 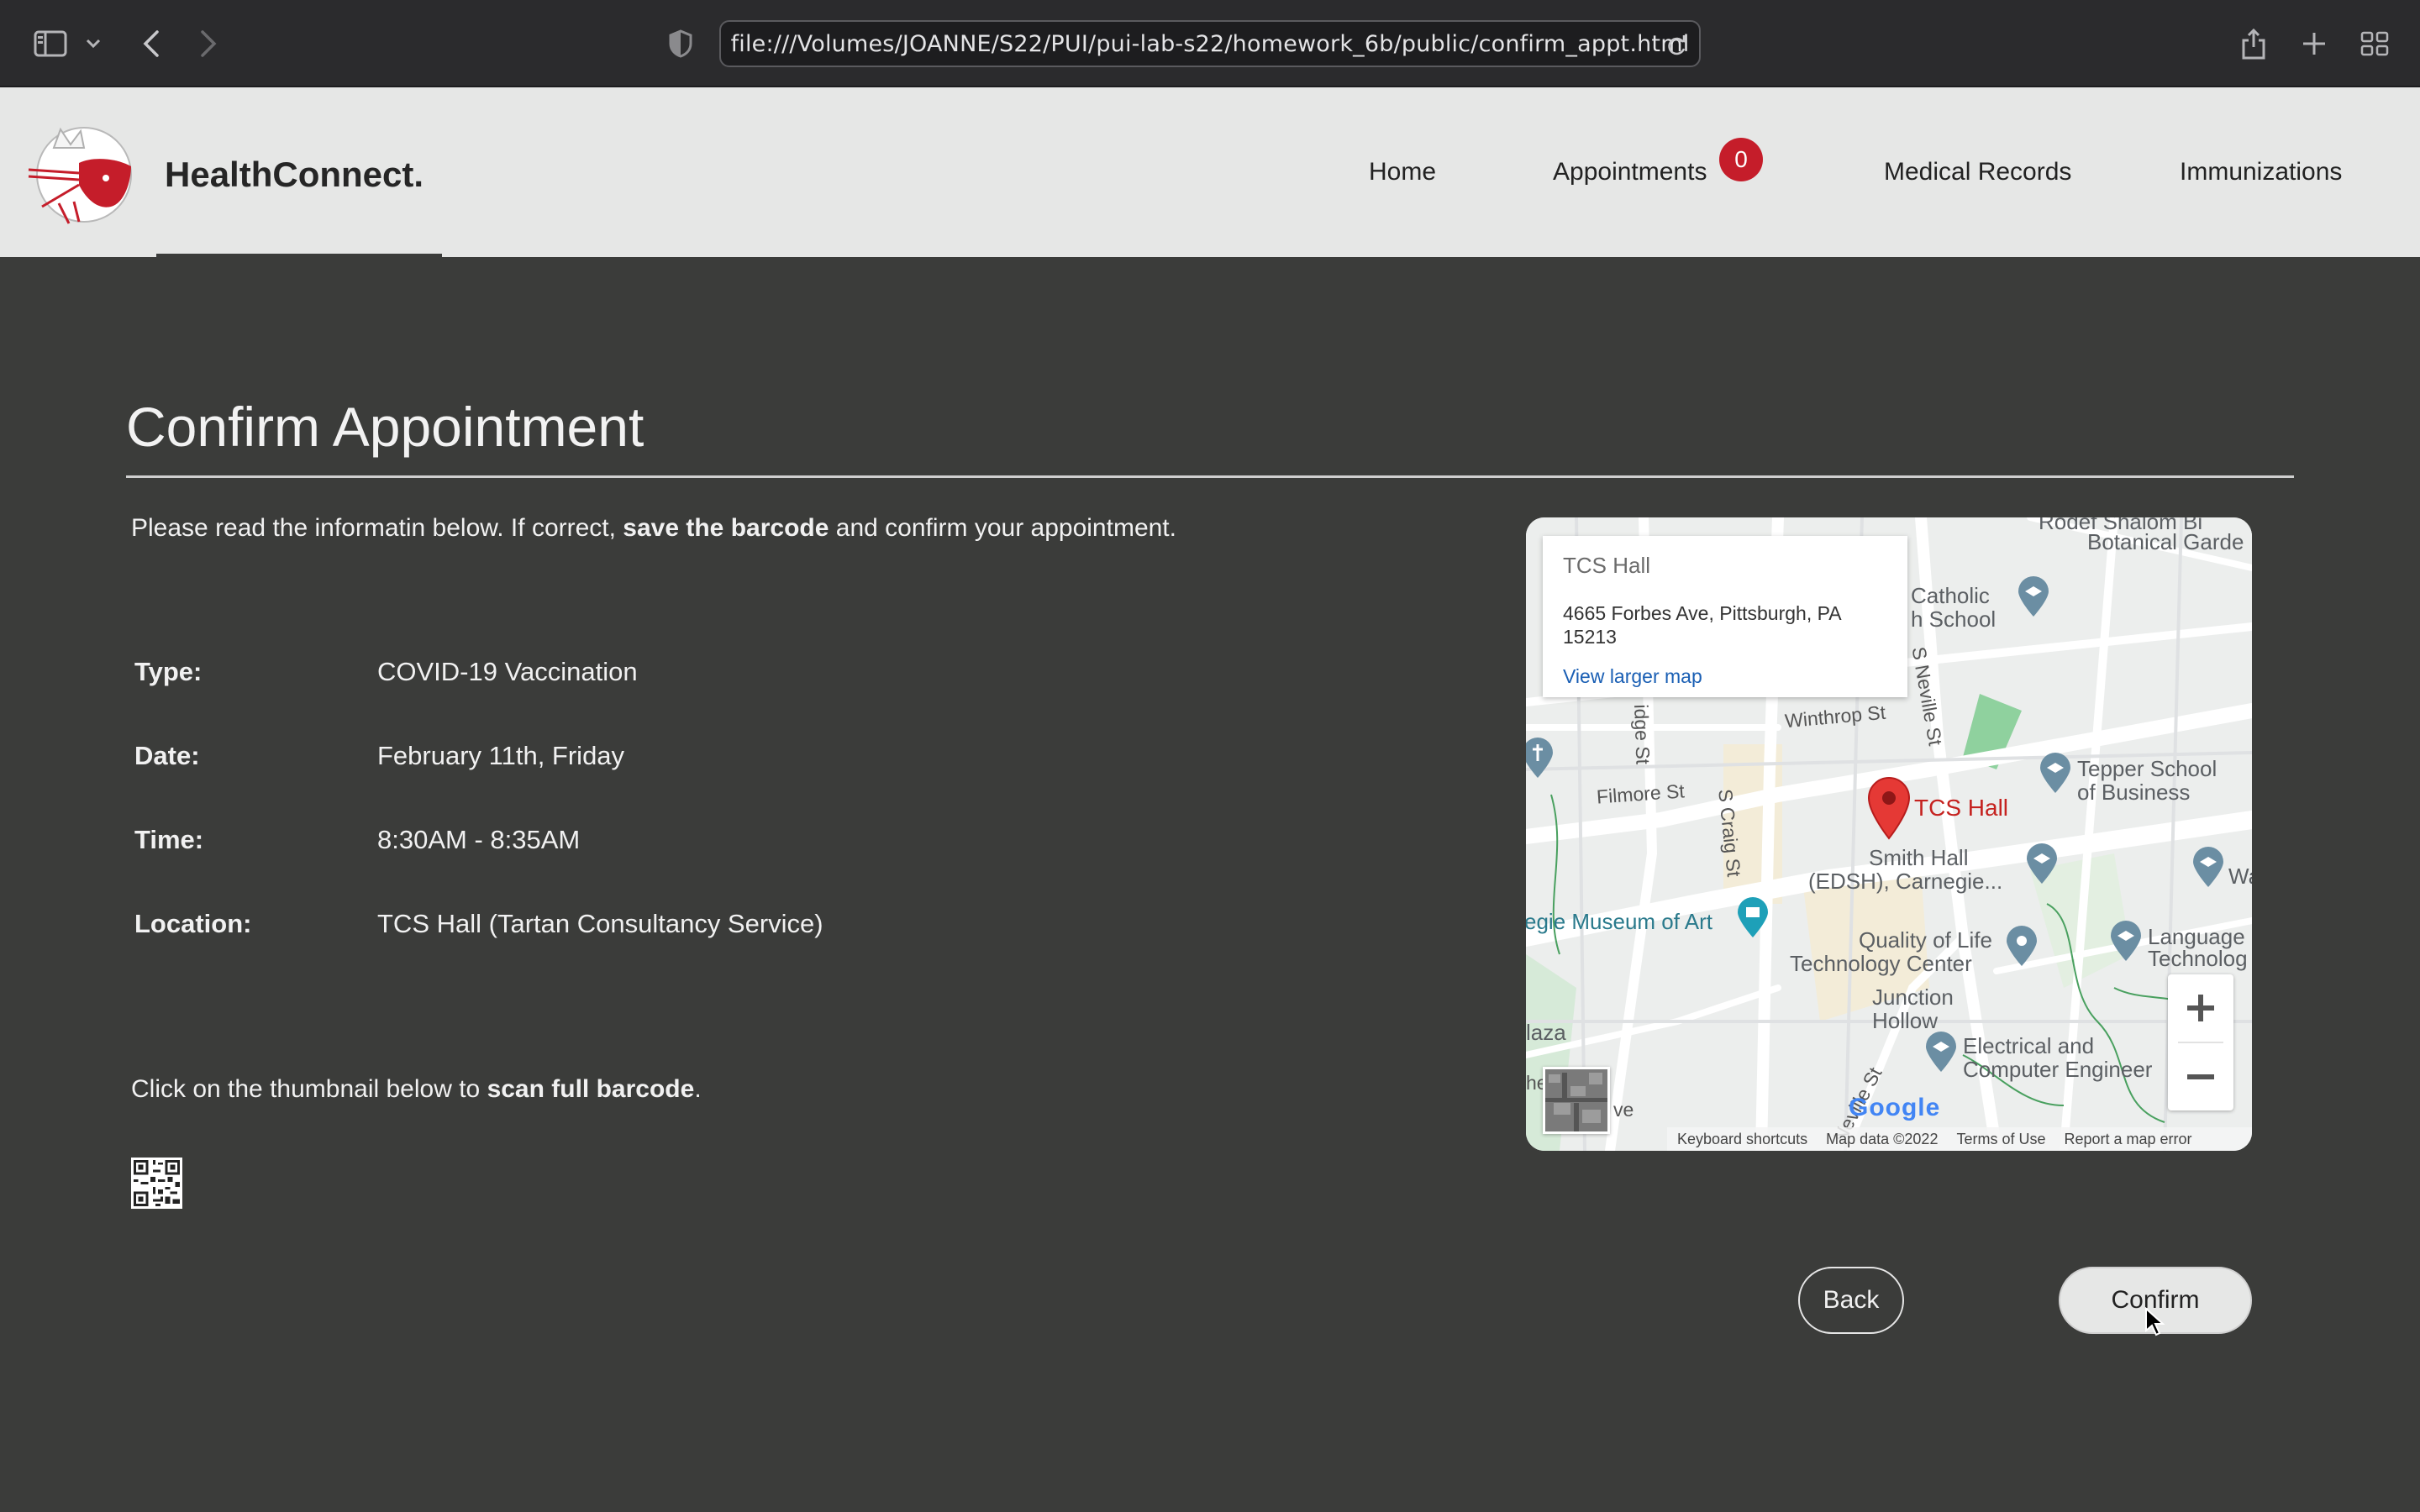 I want to click on privacy-shield-icon, so click(x=680, y=43).